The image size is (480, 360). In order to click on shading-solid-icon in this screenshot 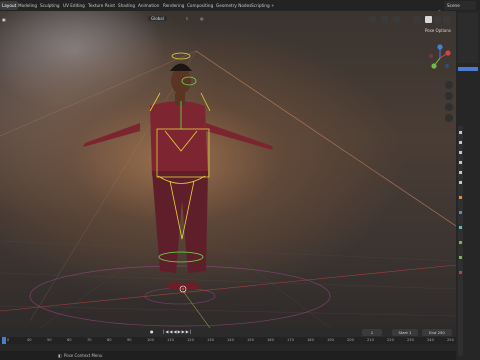, I will do `click(428, 19)`.